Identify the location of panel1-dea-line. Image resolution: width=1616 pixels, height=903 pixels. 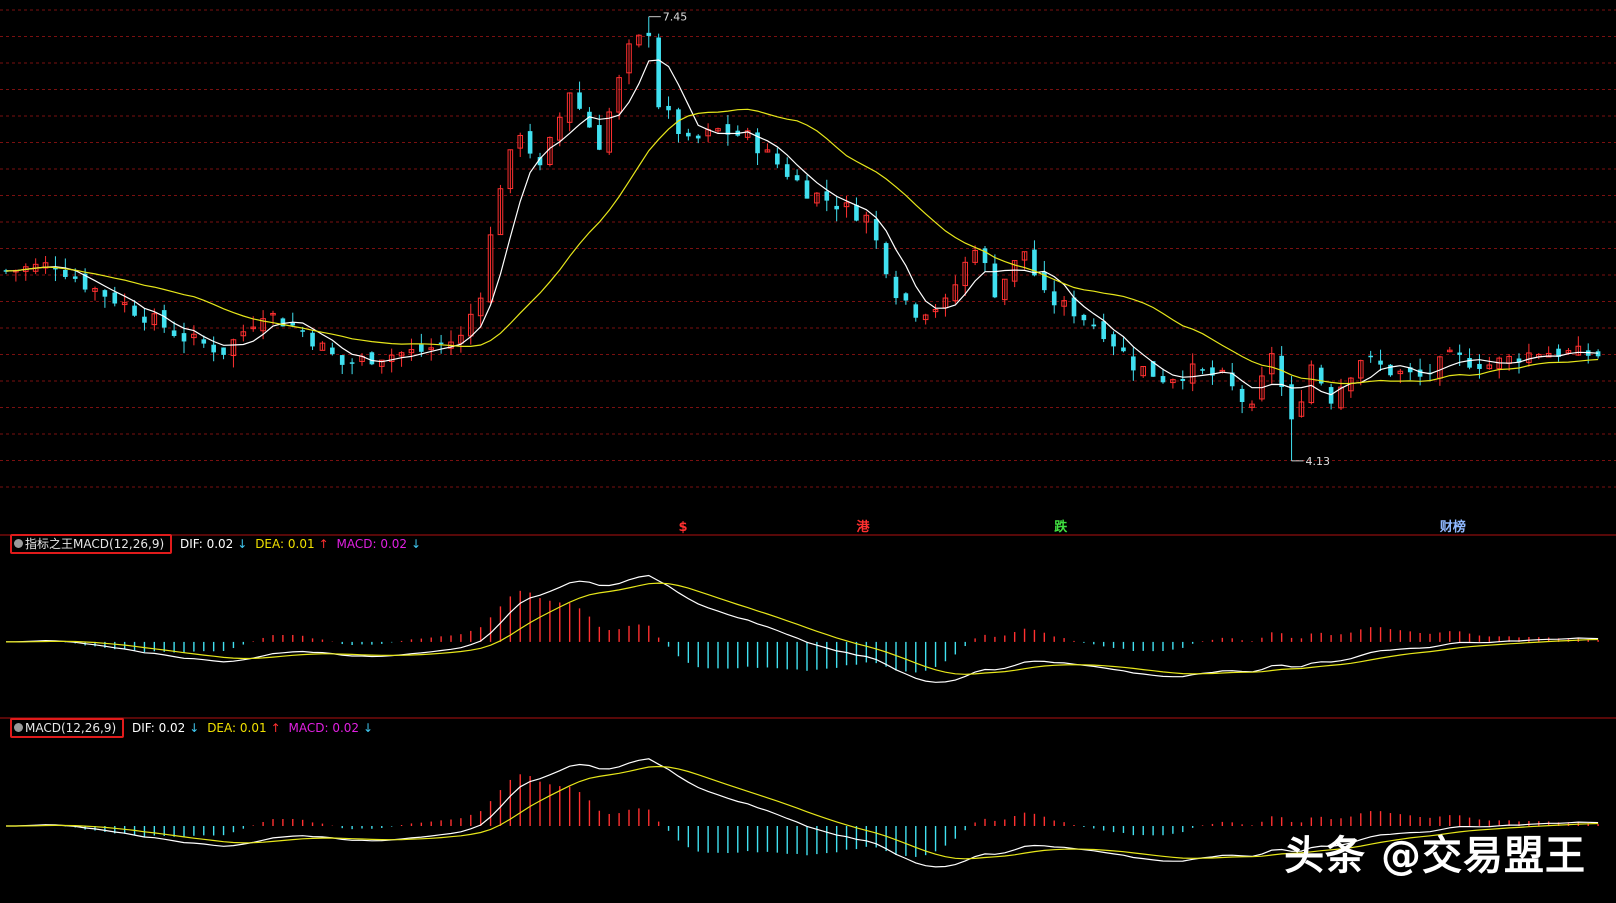
(802, 628).